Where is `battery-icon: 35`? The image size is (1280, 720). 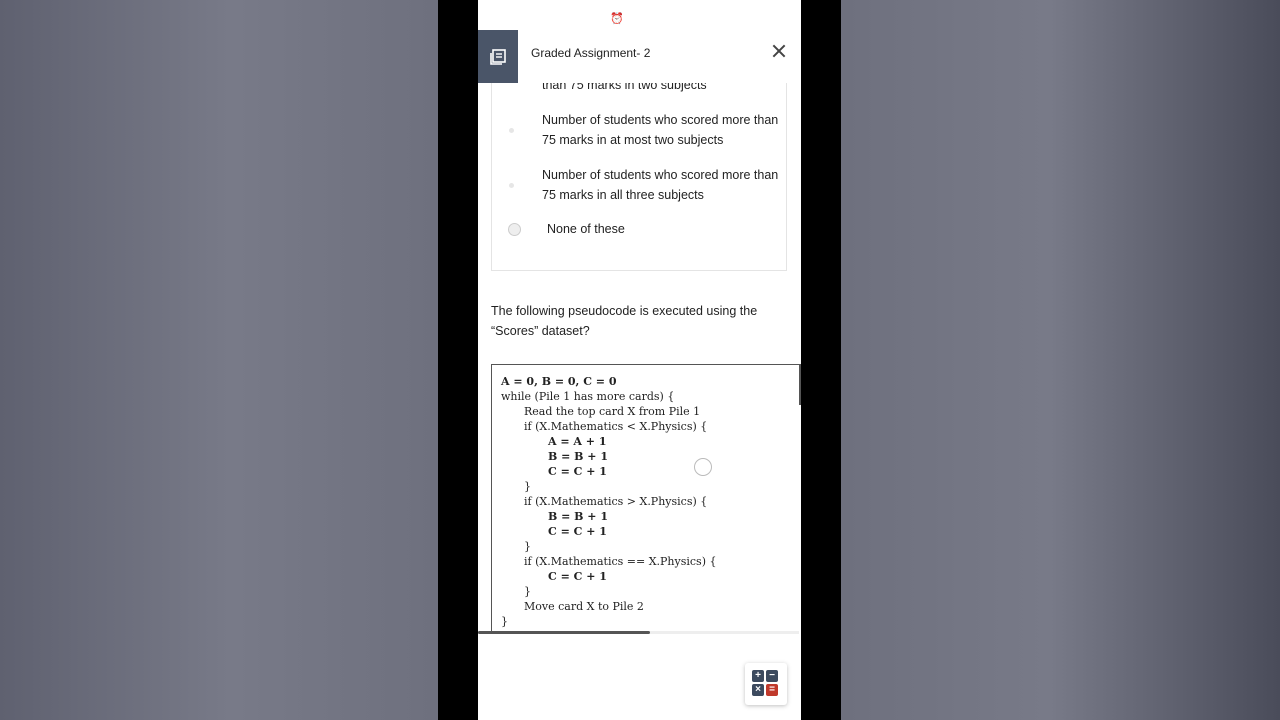 battery-icon: 35 is located at coordinates (771, 17).